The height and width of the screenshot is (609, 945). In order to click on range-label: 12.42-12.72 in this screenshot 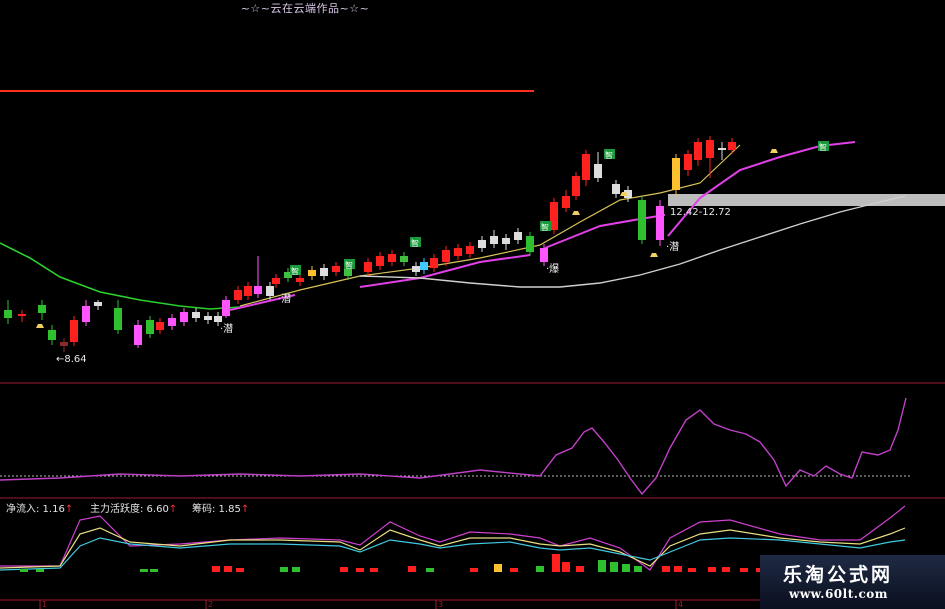, I will do `click(700, 212)`.